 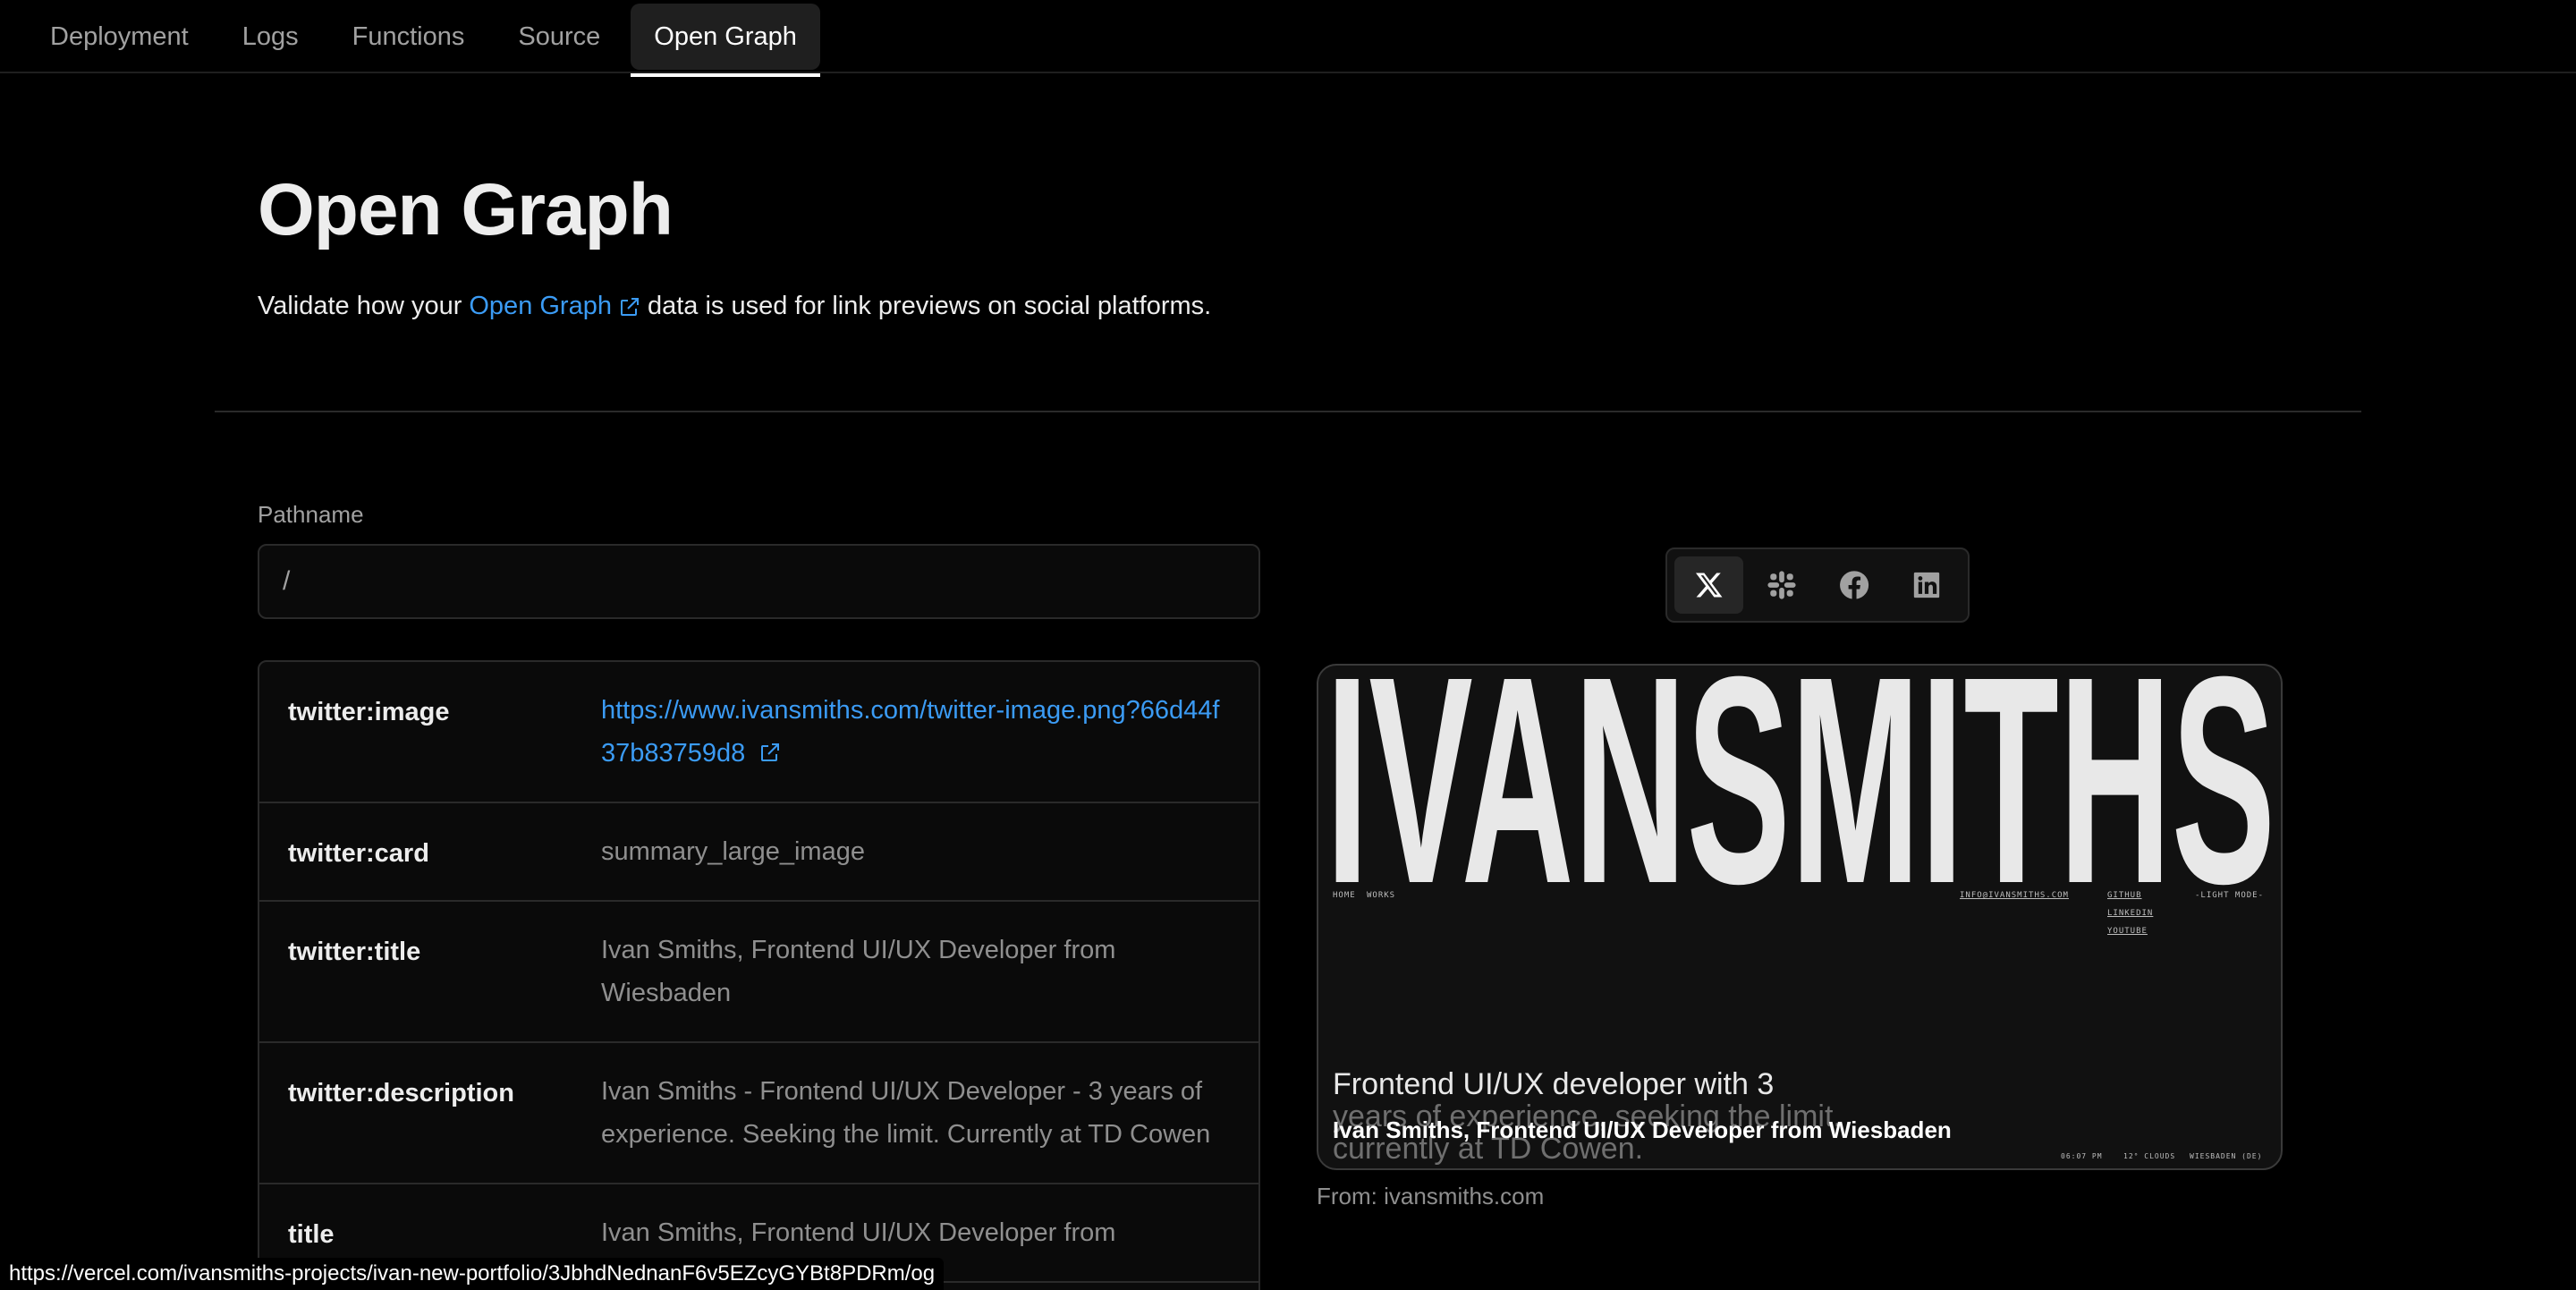 I want to click on section-divider, so click(x=1288, y=411).